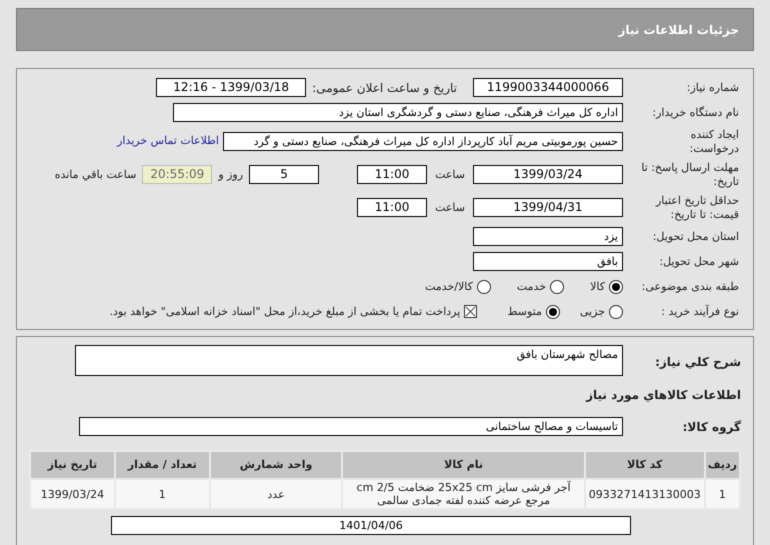 The height and width of the screenshot is (545, 770). I want to click on field-label: مهلت ارسال پاسخ: تا تاریخ:, so click(689, 174).